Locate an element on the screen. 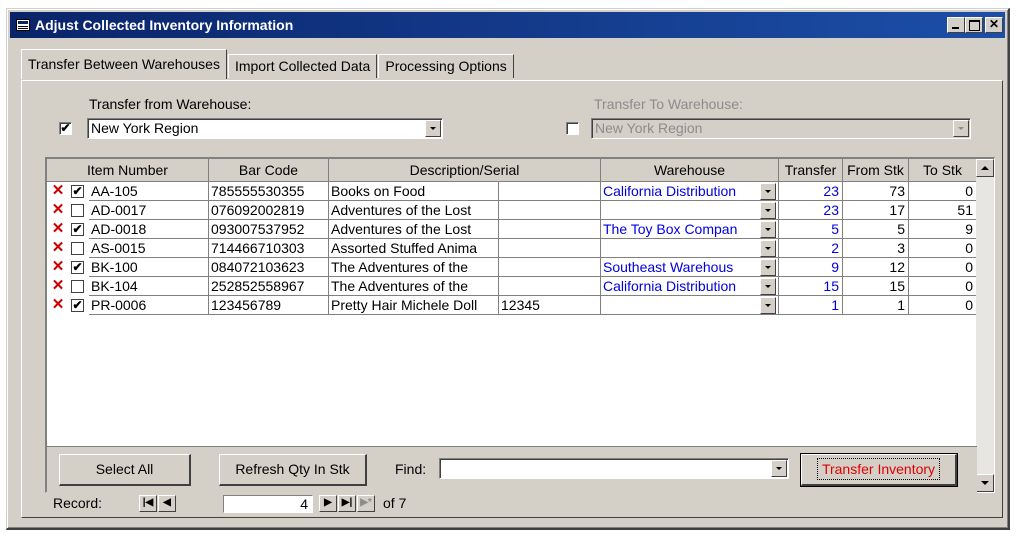 This screenshot has height=537, width=1016. select-all-button: Select All is located at coordinates (125, 470).